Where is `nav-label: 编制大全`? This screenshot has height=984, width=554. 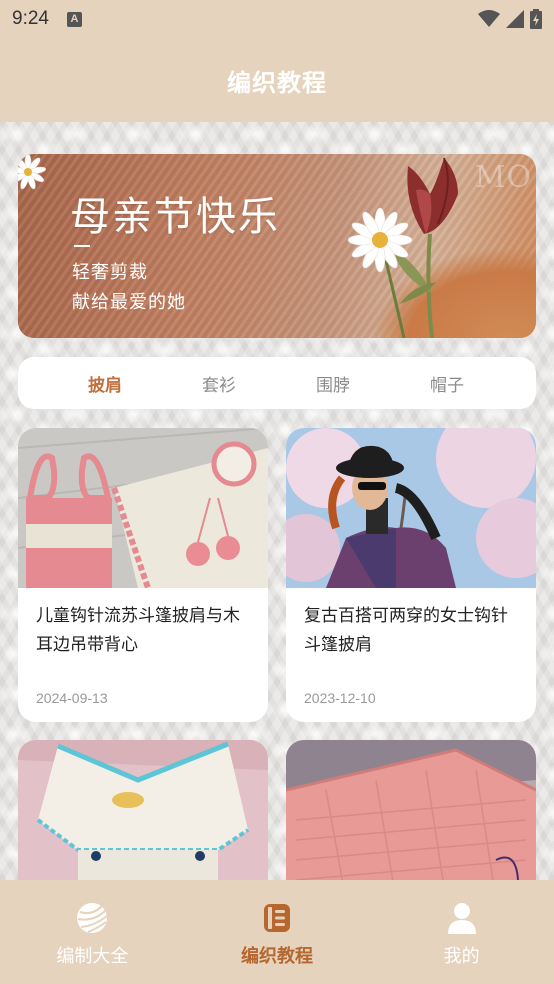 nav-label: 编制大全 is located at coordinates (92, 956).